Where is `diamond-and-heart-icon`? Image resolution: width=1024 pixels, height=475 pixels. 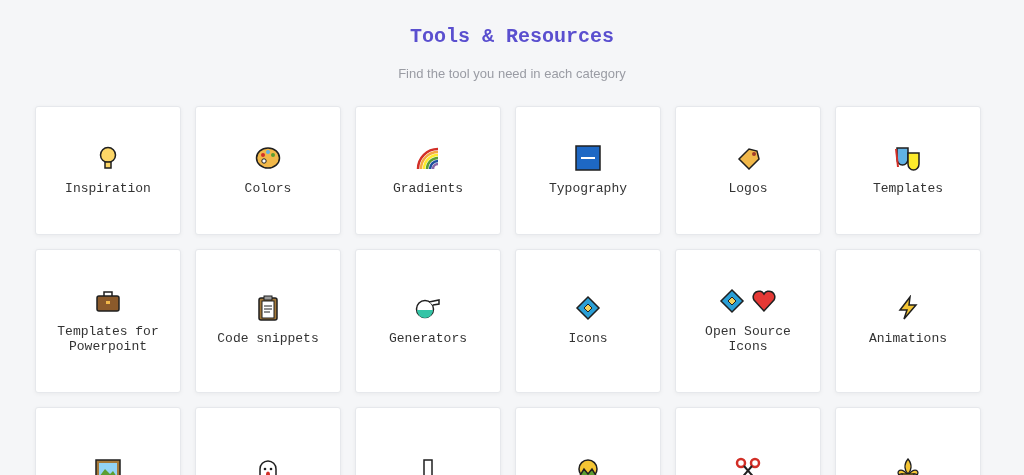
diamond-and-heart-icon is located at coordinates (748, 300).